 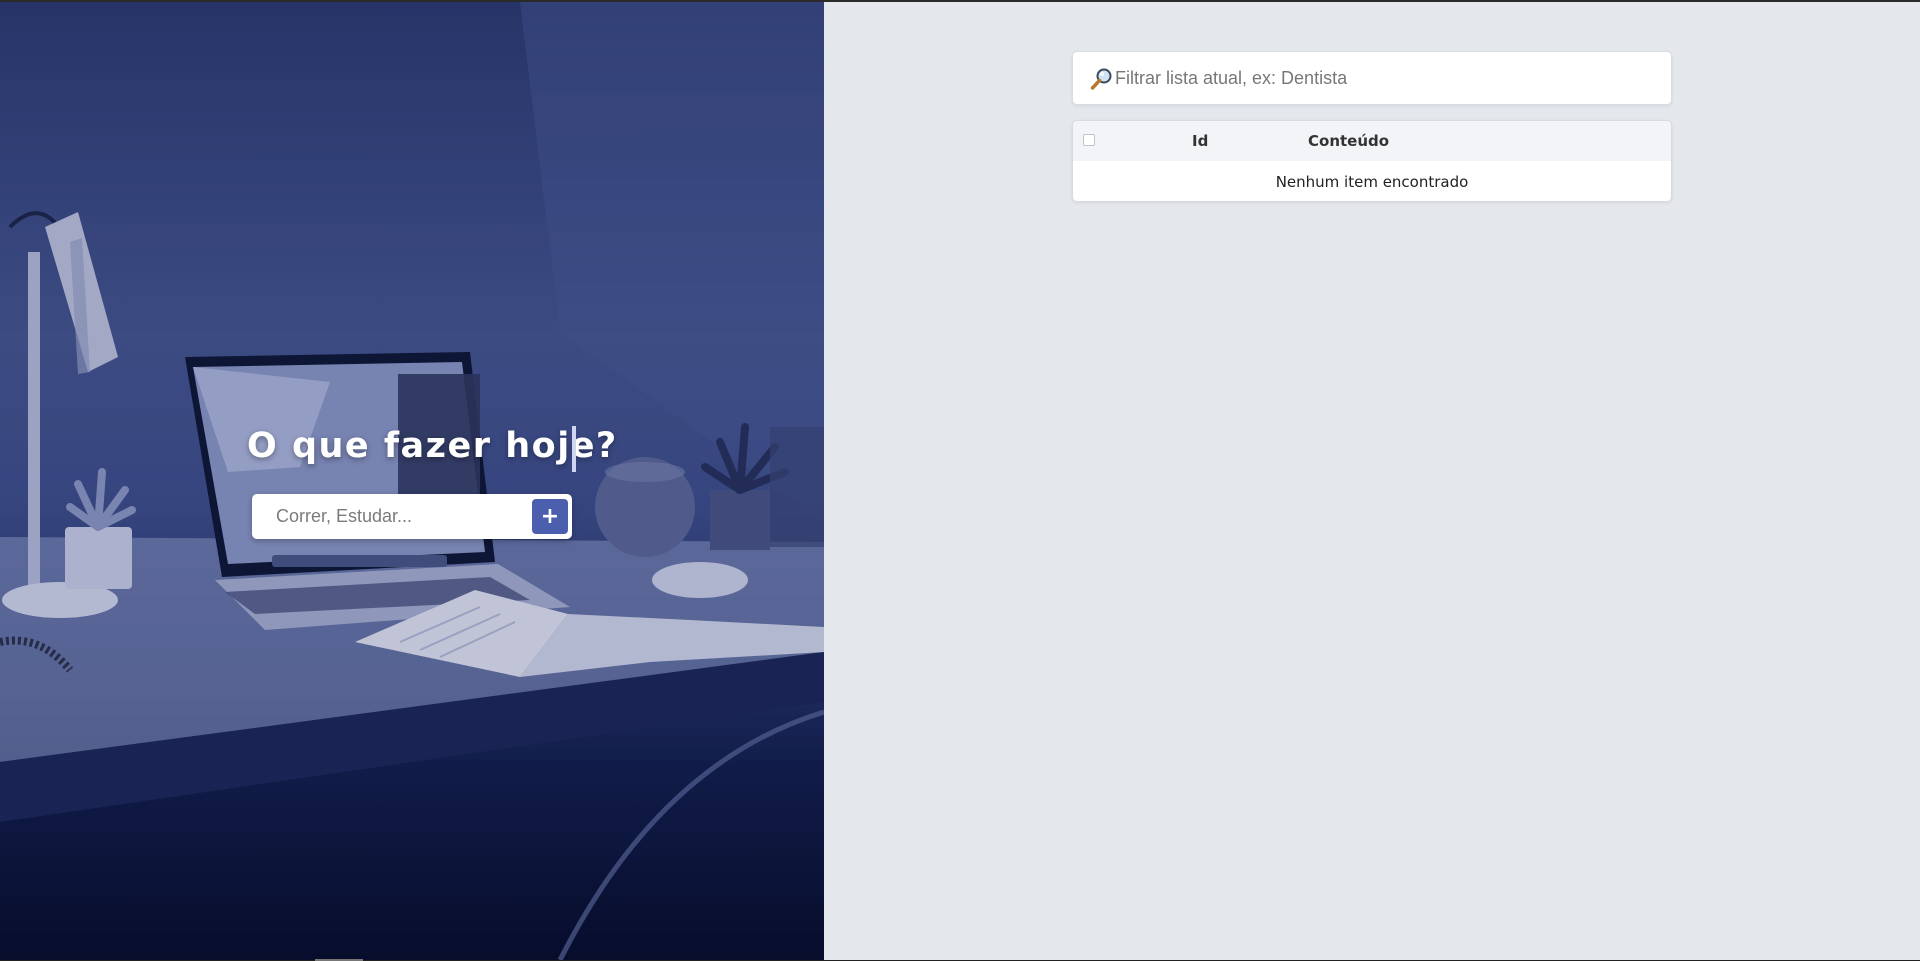 I want to click on select-all-checkbox, so click(x=1089, y=140).